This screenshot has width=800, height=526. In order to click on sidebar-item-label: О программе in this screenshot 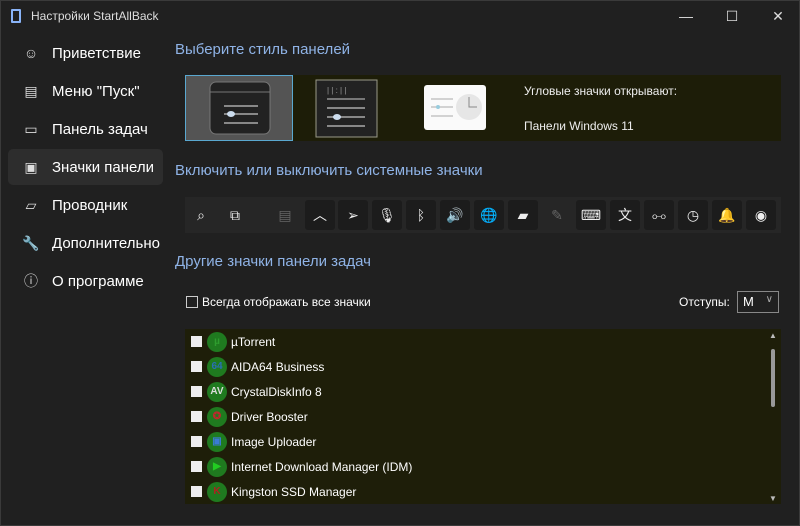, I will do `click(98, 281)`.